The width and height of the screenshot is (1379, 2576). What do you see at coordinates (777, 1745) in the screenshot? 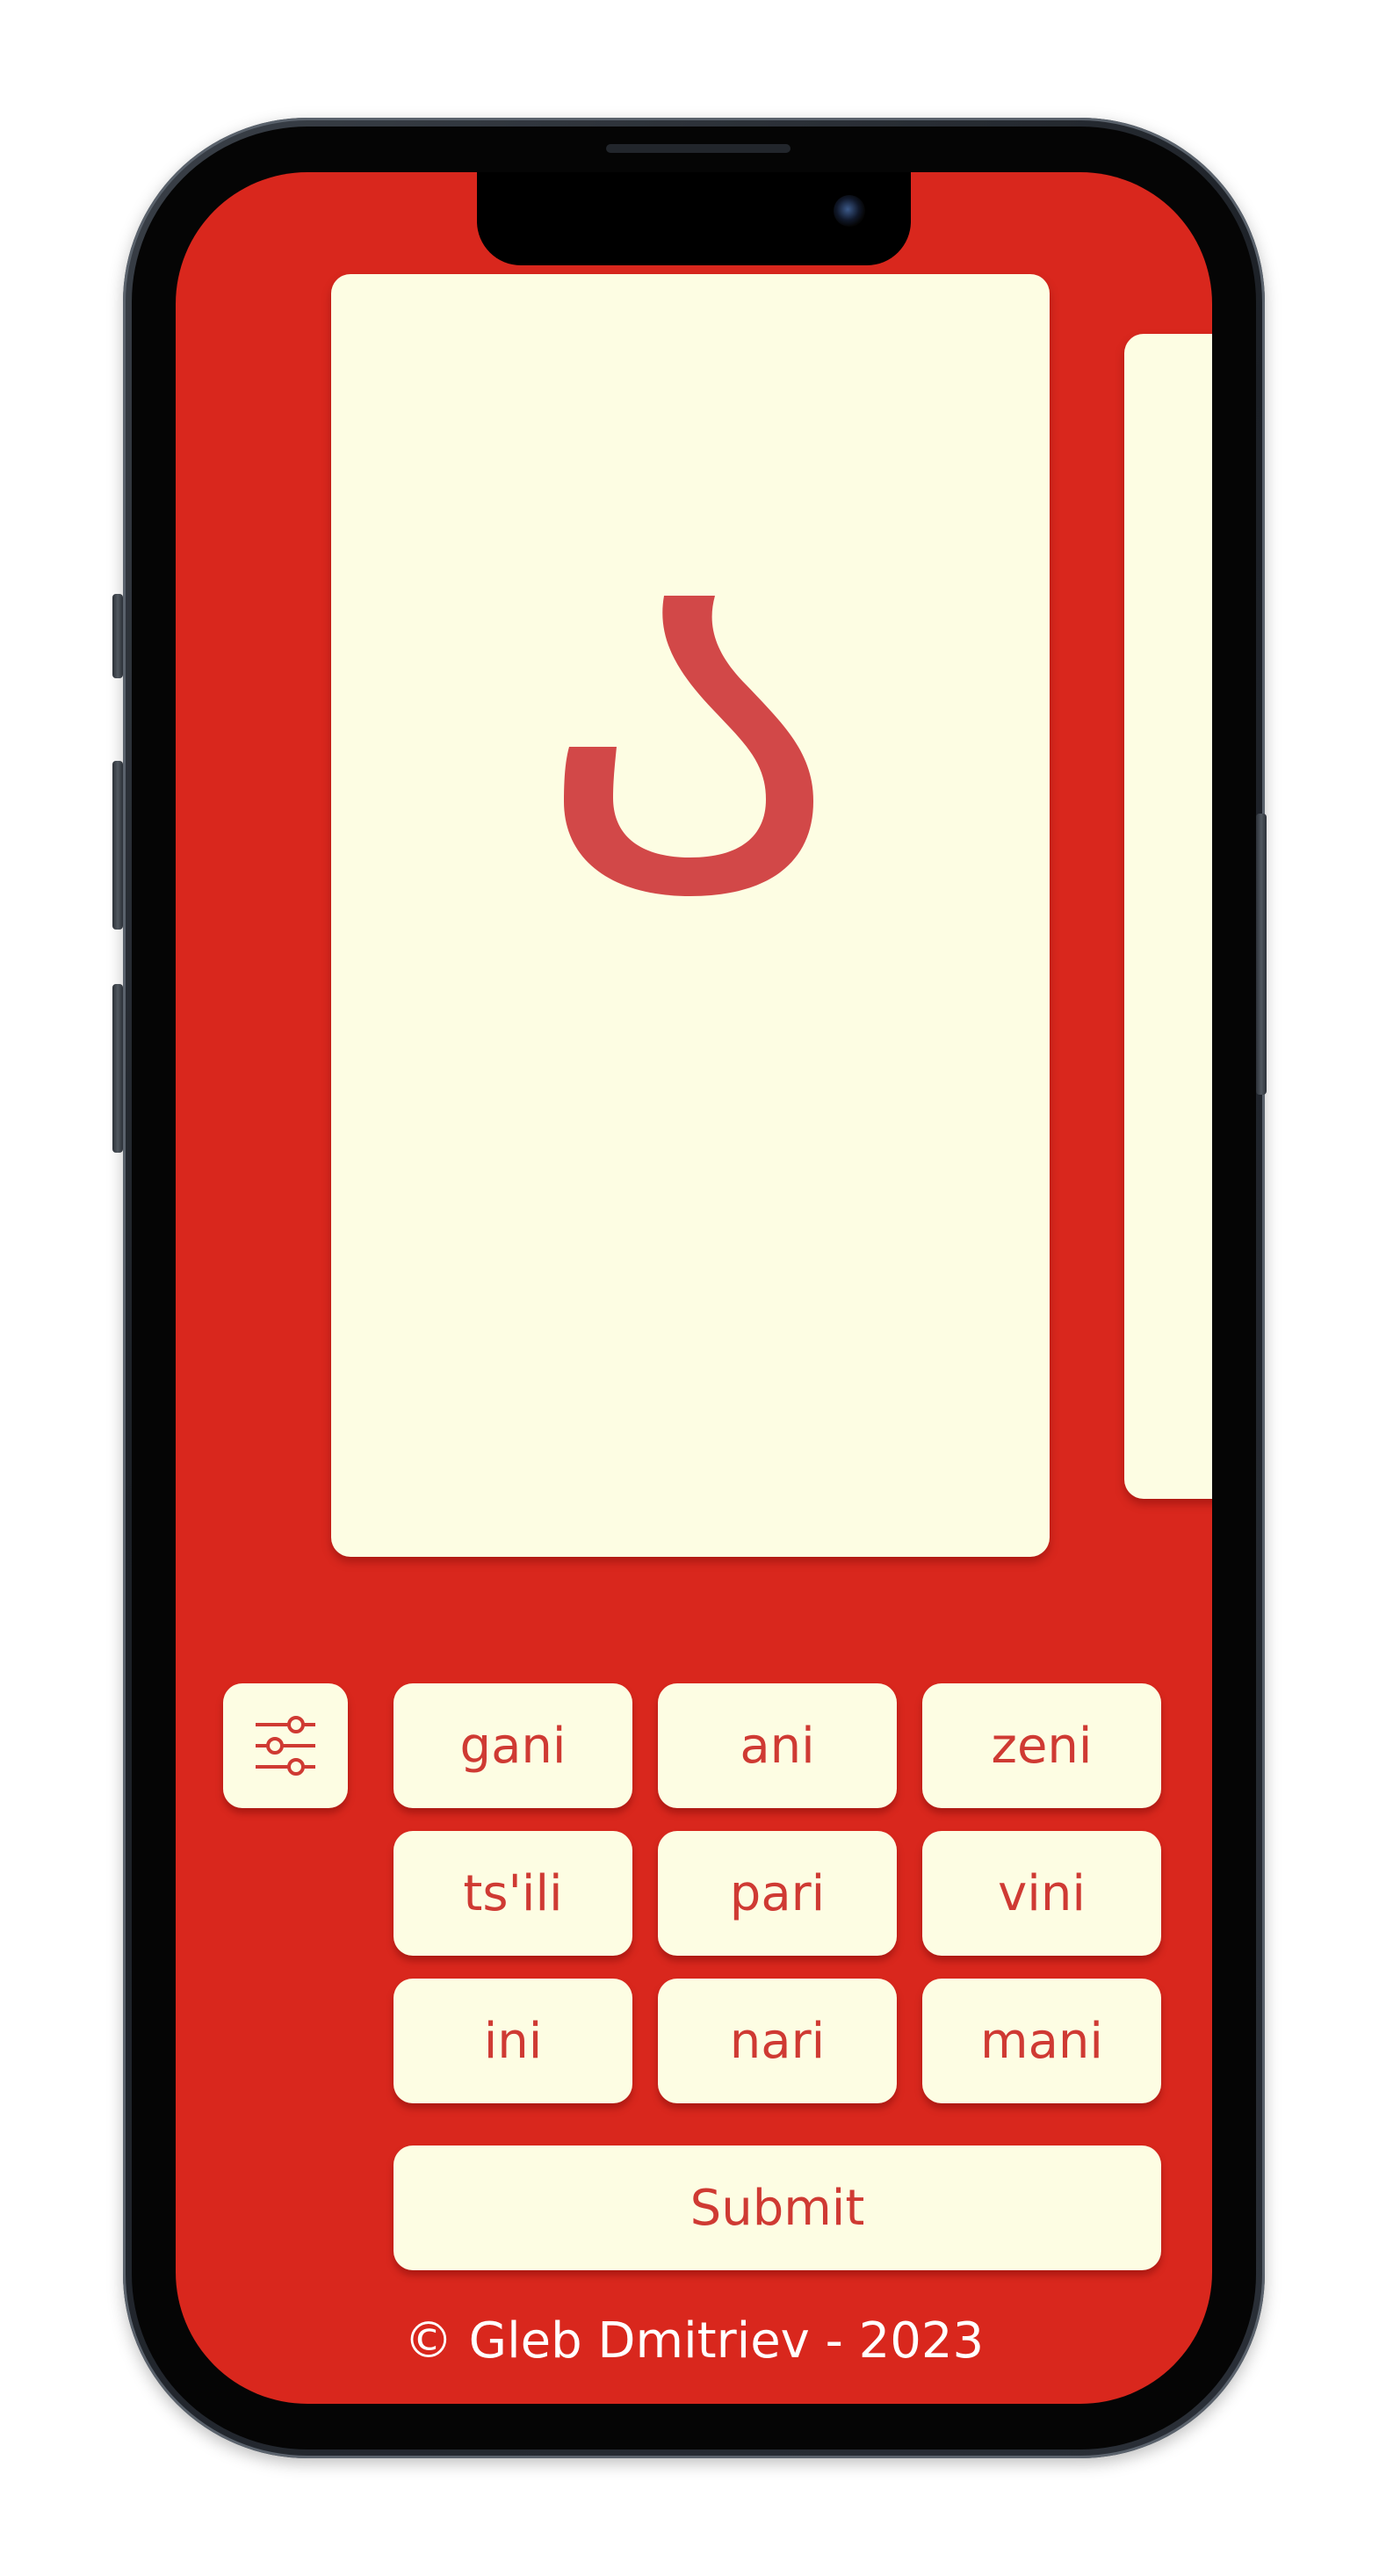
I see `option-ani: ani` at bounding box center [777, 1745].